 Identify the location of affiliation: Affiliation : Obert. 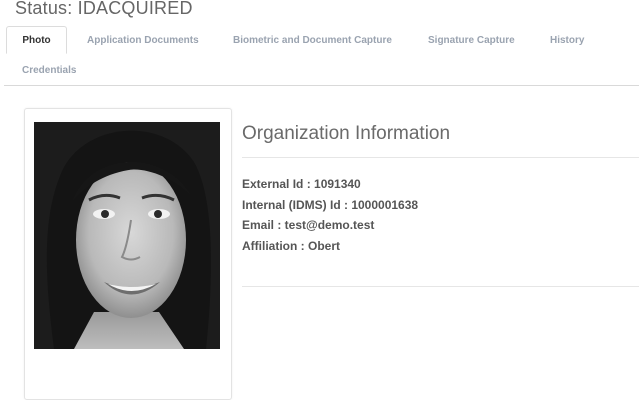
(291, 245).